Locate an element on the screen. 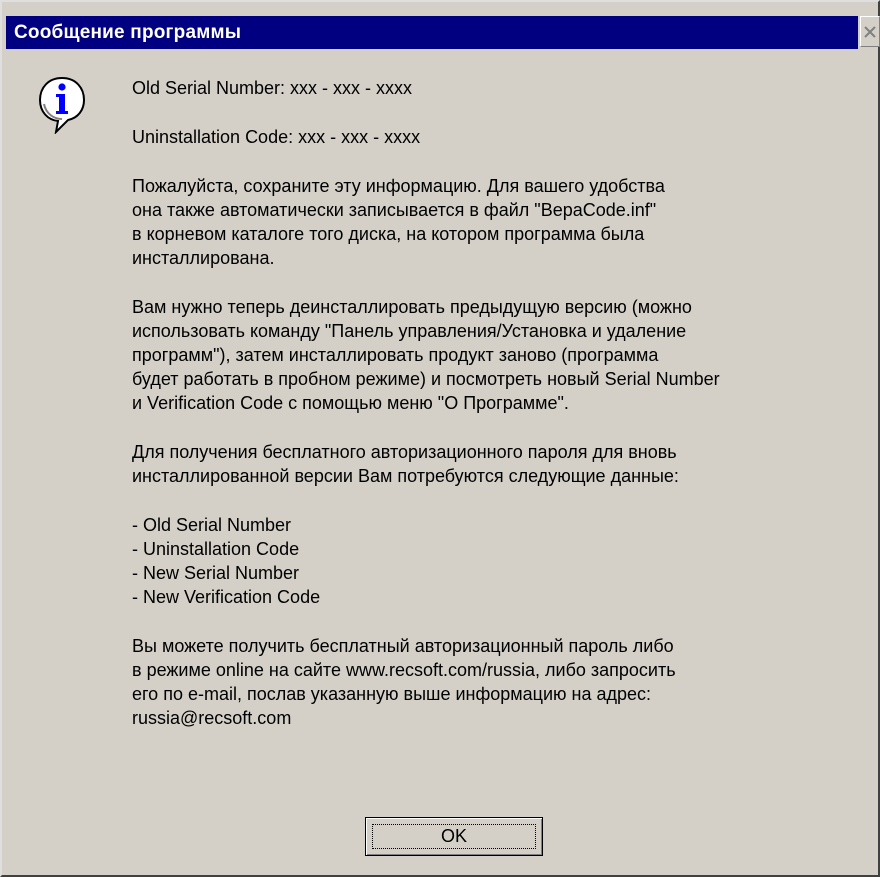 The image size is (880, 877). close-button is located at coordinates (870, 31).